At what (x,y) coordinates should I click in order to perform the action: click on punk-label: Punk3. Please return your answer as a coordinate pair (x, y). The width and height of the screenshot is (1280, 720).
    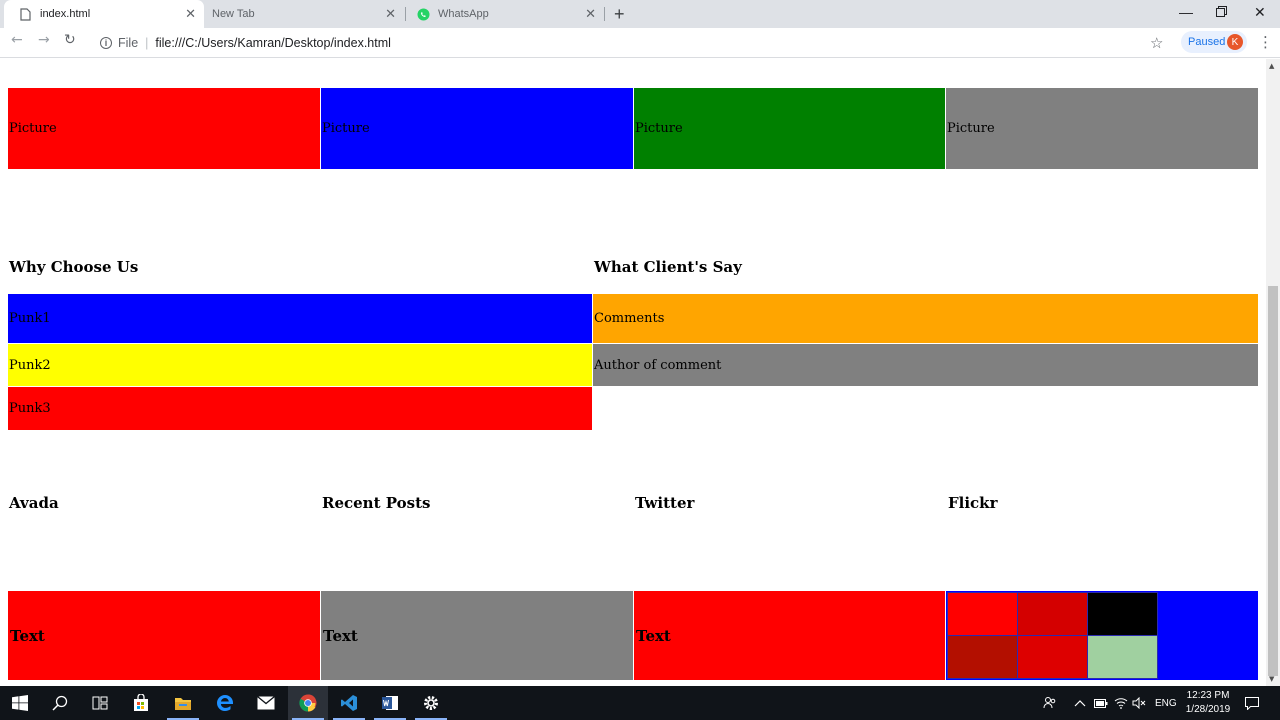
    Looking at the image, I should click on (30, 408).